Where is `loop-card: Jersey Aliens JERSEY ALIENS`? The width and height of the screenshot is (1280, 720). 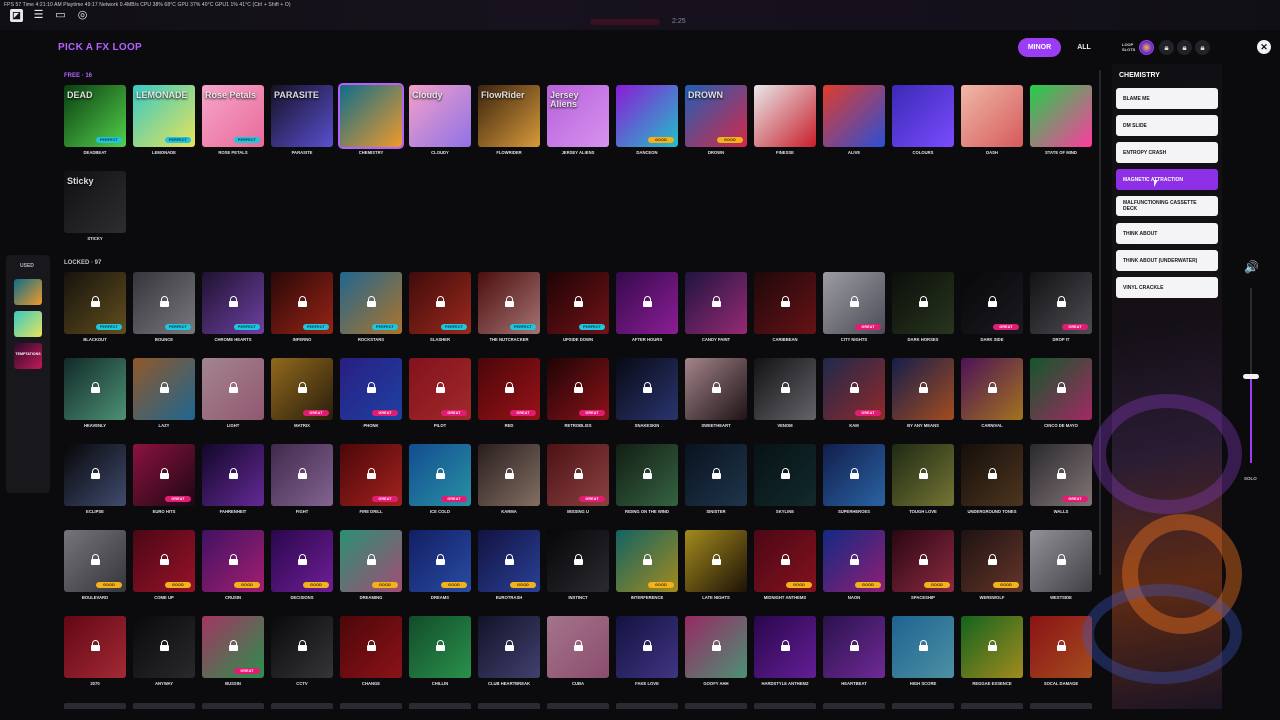 loop-card: Jersey Aliens JERSEY ALIENS is located at coordinates (578, 120).